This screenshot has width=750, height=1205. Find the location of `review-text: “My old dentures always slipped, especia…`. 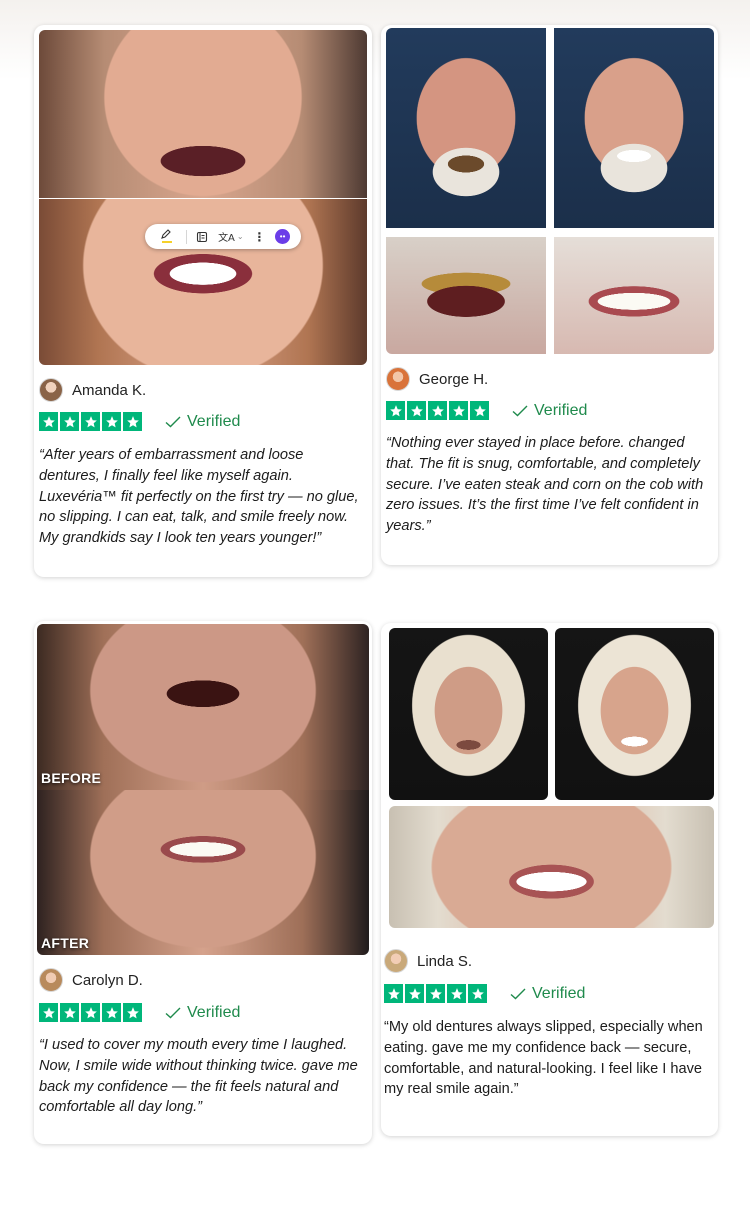

review-text: “My old dentures always slipped, especia… is located at coordinates (543, 1058).